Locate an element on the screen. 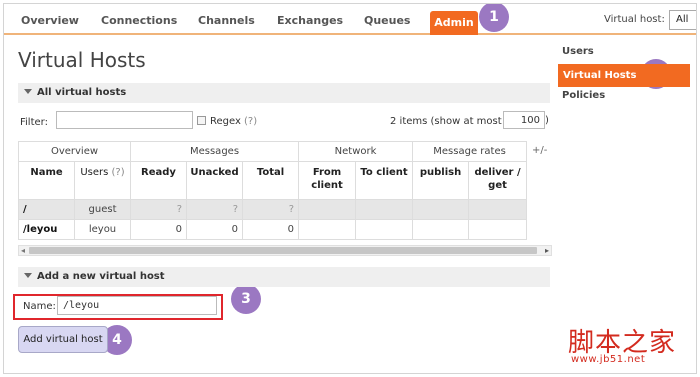 This screenshot has height=377, width=700. scroll-right-arrow-icon: ▸ is located at coordinates (547, 250).